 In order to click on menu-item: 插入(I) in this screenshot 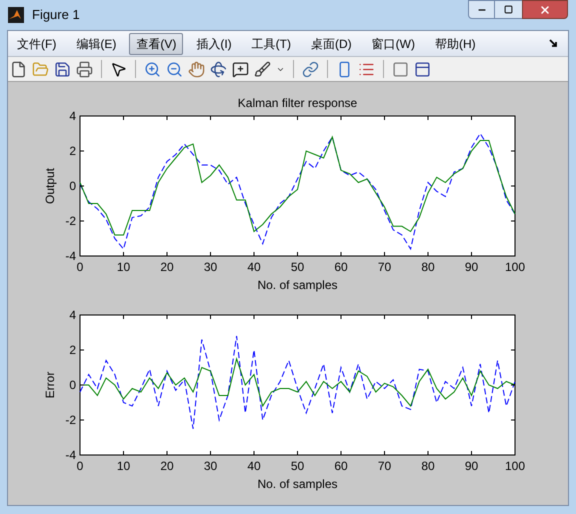, I will do `click(214, 43)`.